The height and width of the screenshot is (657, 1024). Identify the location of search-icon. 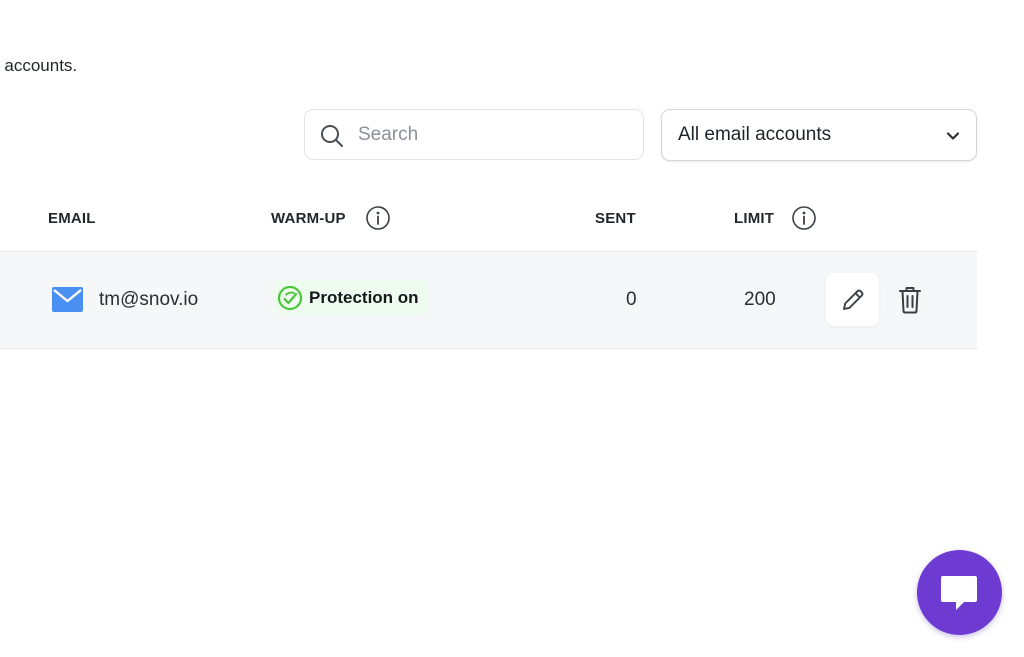
(332, 136).